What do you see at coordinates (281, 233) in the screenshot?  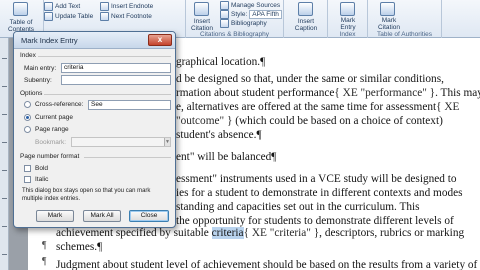 I see `xe-field: { XE "criteria" }` at bounding box center [281, 233].